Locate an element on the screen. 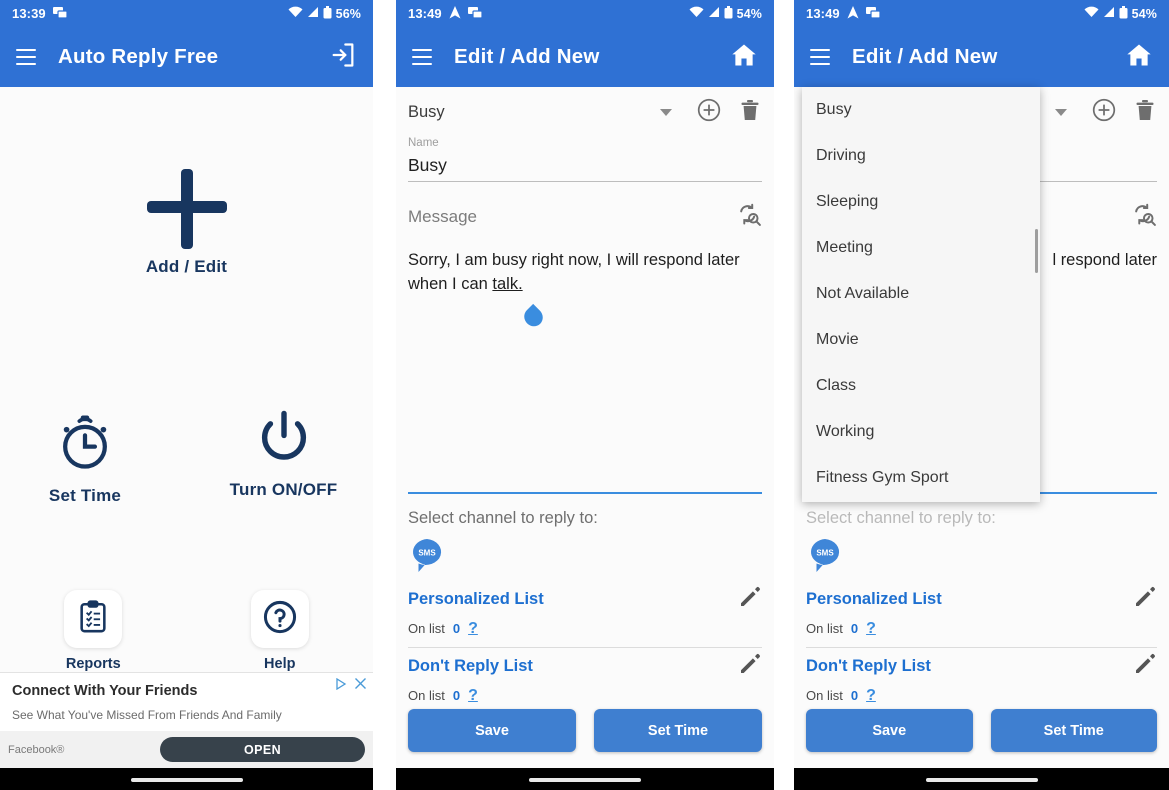  name-input: Busy is located at coordinates (585, 165).